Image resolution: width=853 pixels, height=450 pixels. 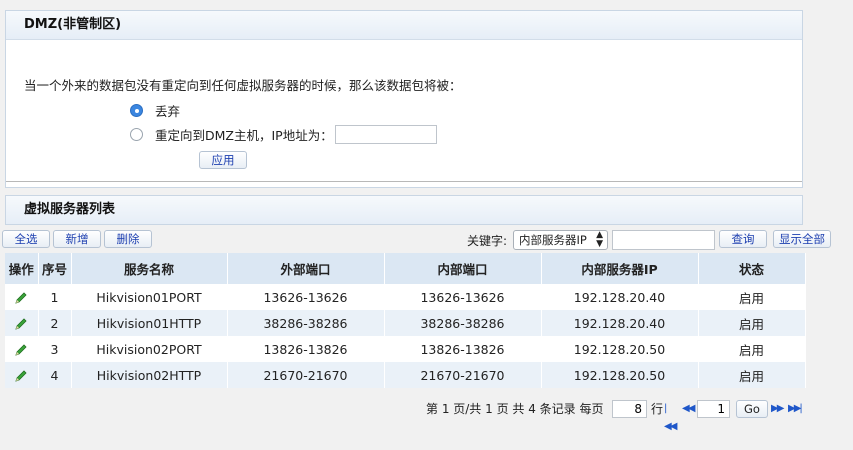 I want to click on row-service-name: Hikvision01HTTP, so click(x=149, y=323).